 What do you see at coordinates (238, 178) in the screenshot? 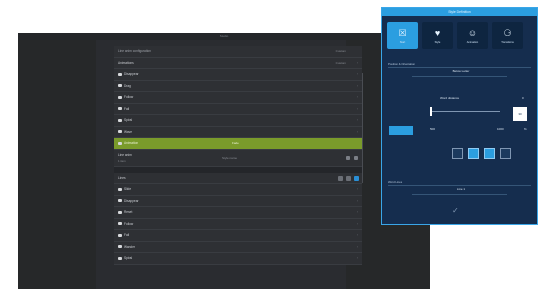
I see `lines-section-header: Lines` at bounding box center [238, 178].